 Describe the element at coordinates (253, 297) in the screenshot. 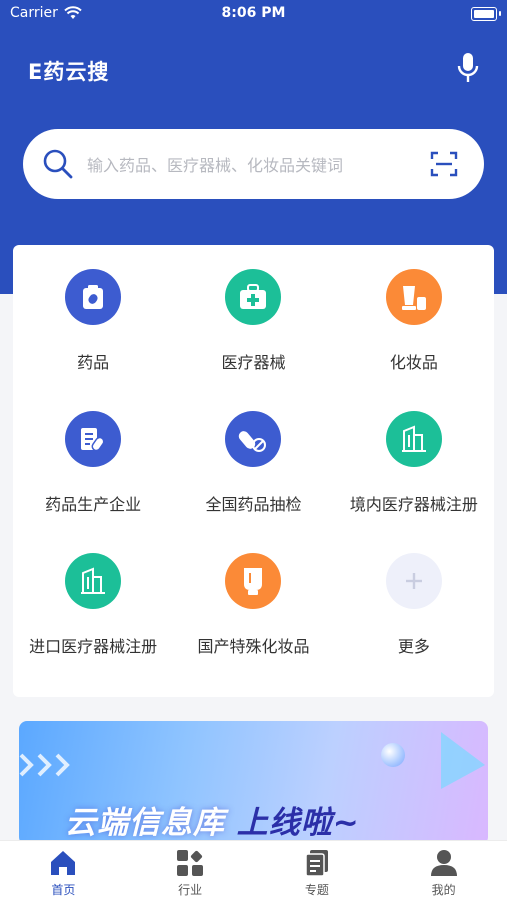

I see `medical-kit-icon` at that location.